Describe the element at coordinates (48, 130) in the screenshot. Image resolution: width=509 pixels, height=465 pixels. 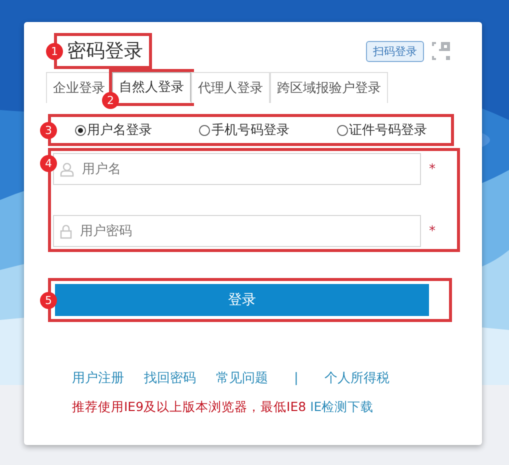
I see `step-number-badge: 3` at that location.